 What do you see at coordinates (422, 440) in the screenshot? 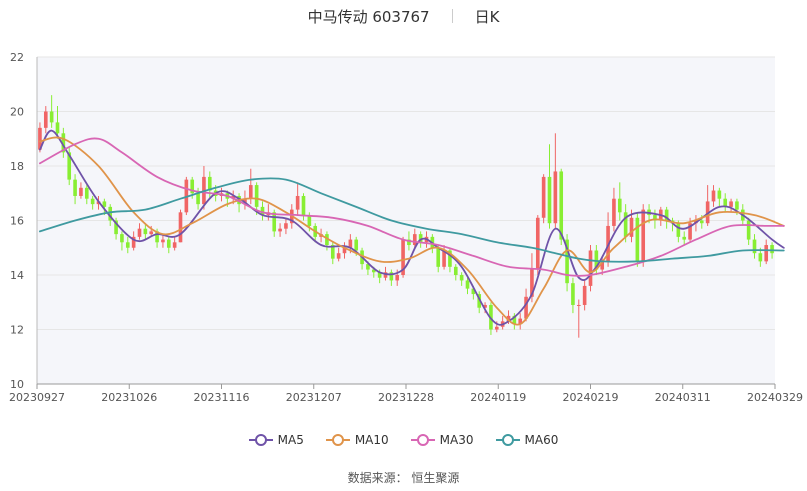
I see `ma30-legend-marker` at bounding box center [422, 440].